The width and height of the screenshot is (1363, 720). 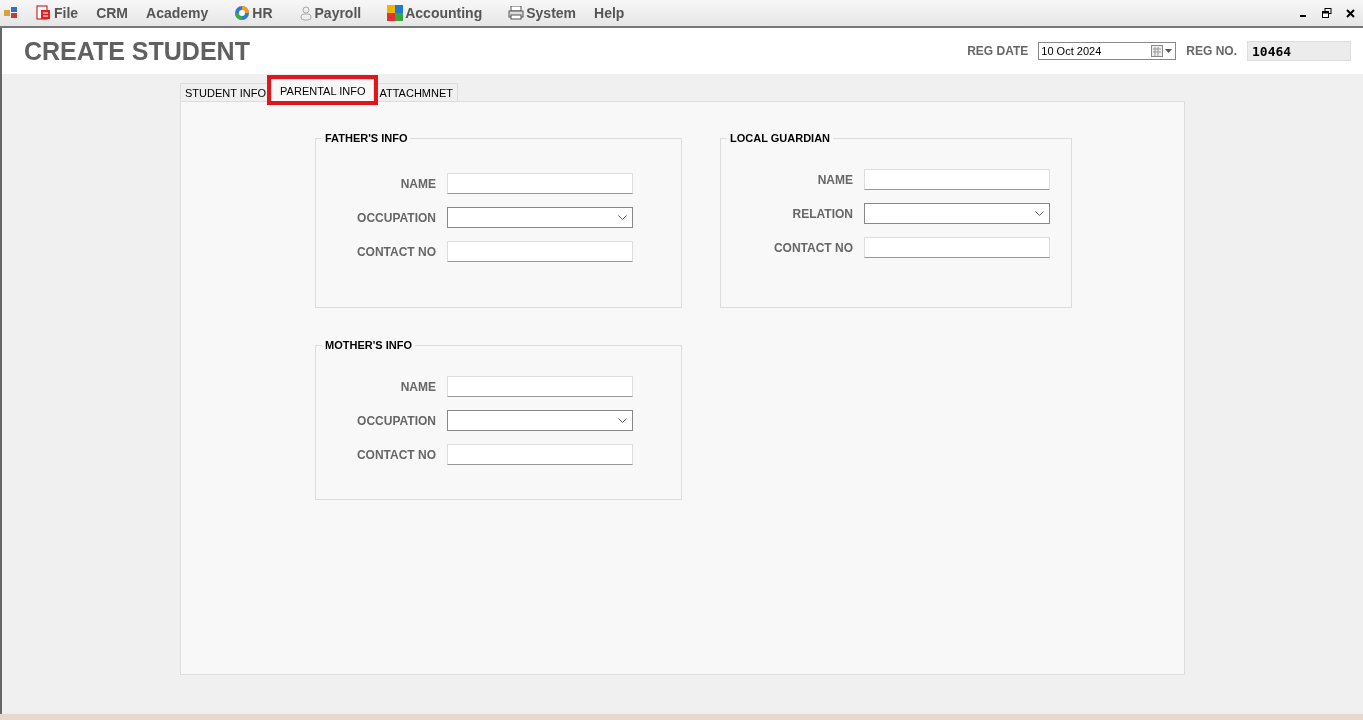 I want to click on menu-item: Academy, so click(x=177, y=13).